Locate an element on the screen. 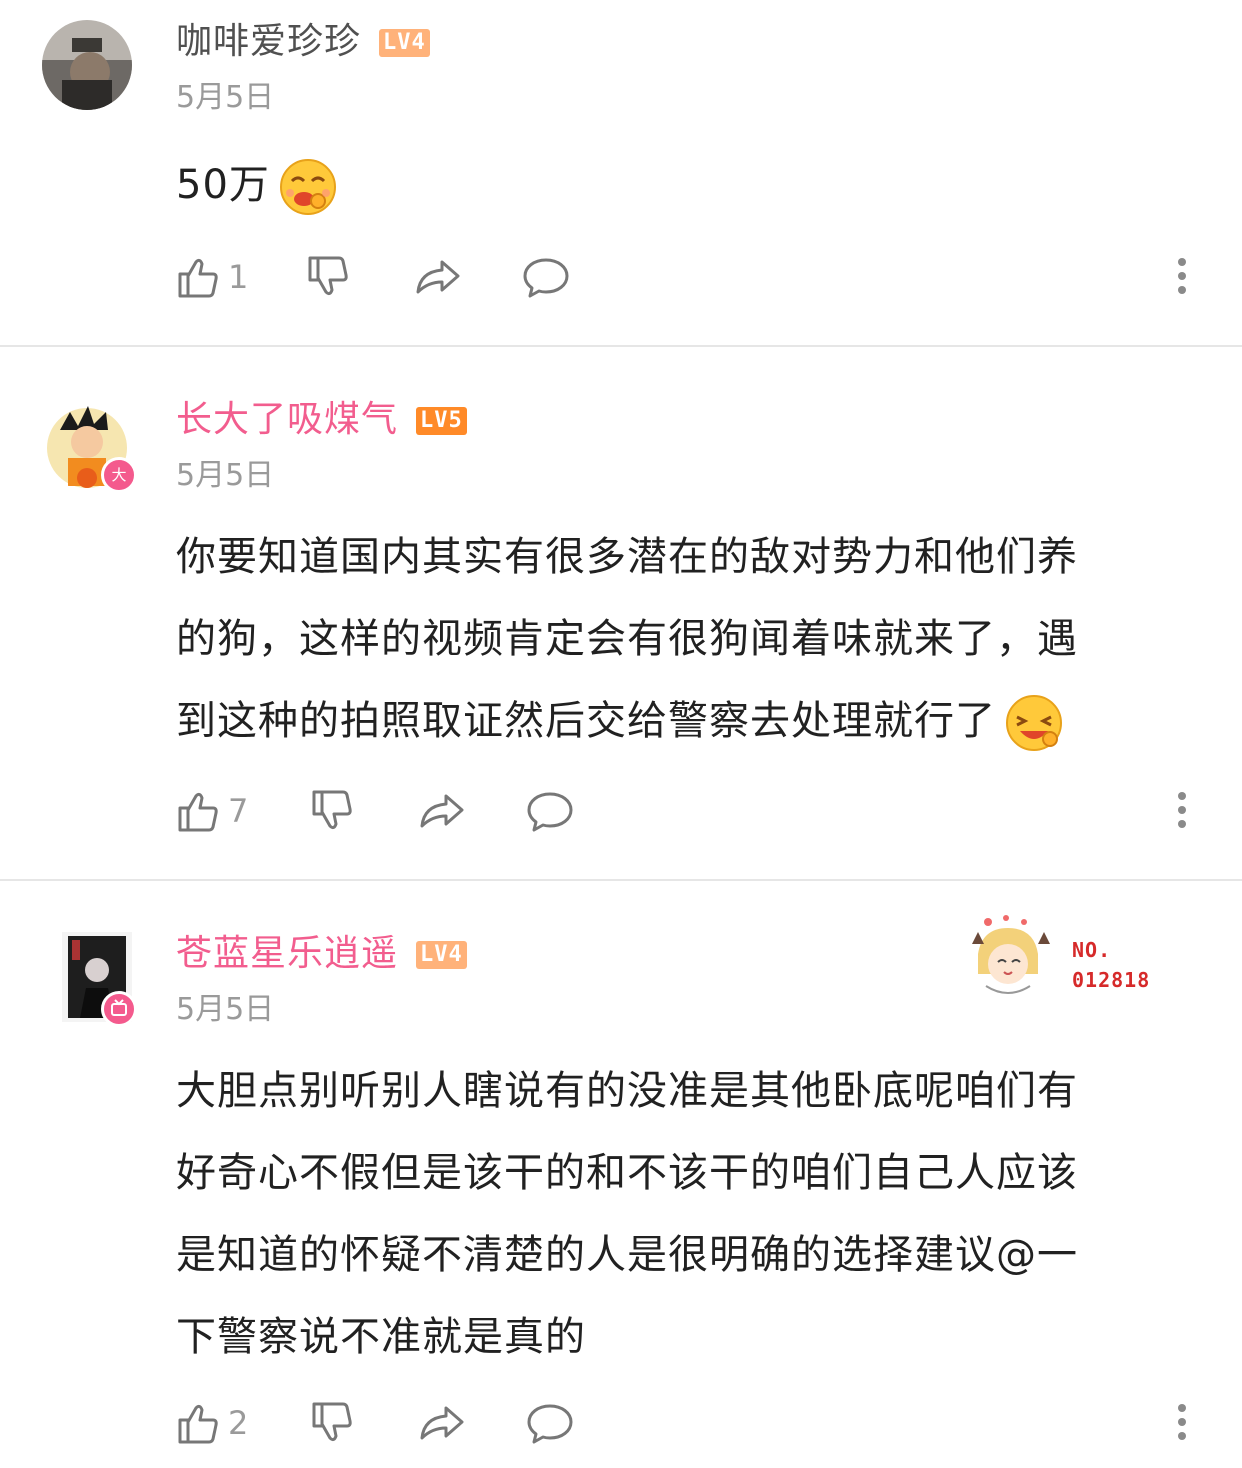  anime-girl-medal-icon is located at coordinates (1011, 954).